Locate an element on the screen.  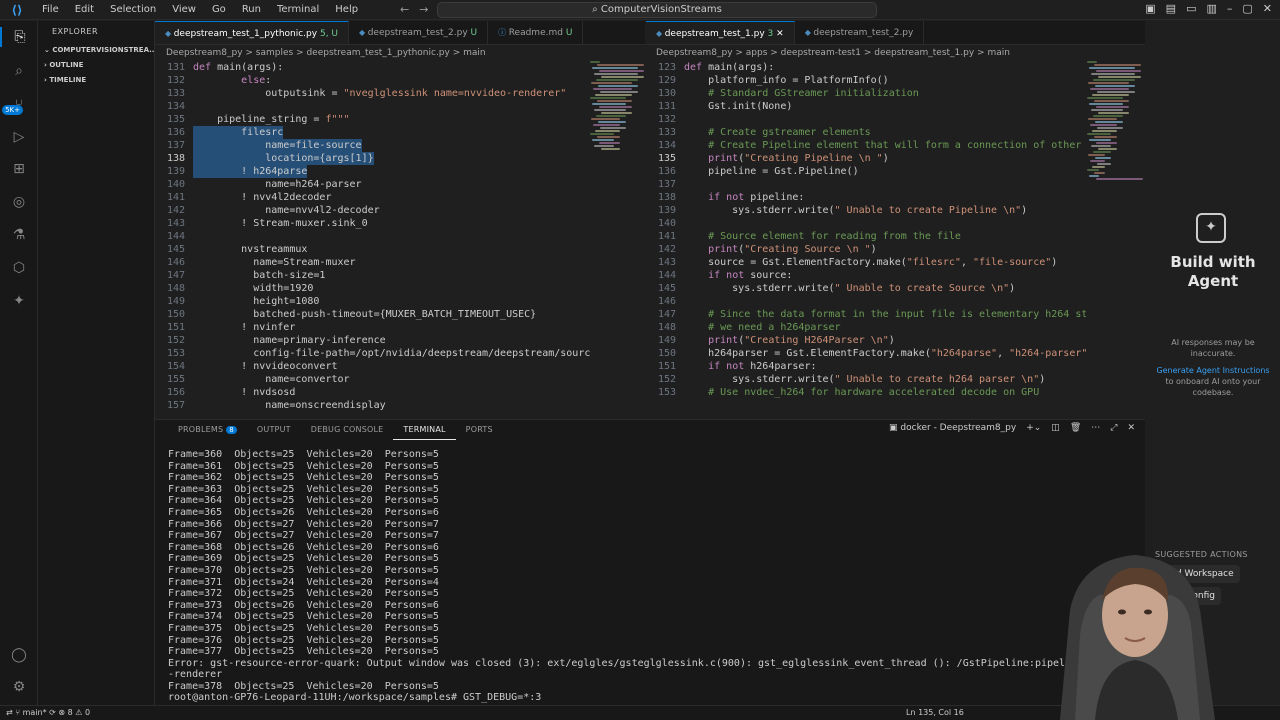
tab-deepstream-test-2-right: deepstream_test_2.py is located at coordinates (860, 32).